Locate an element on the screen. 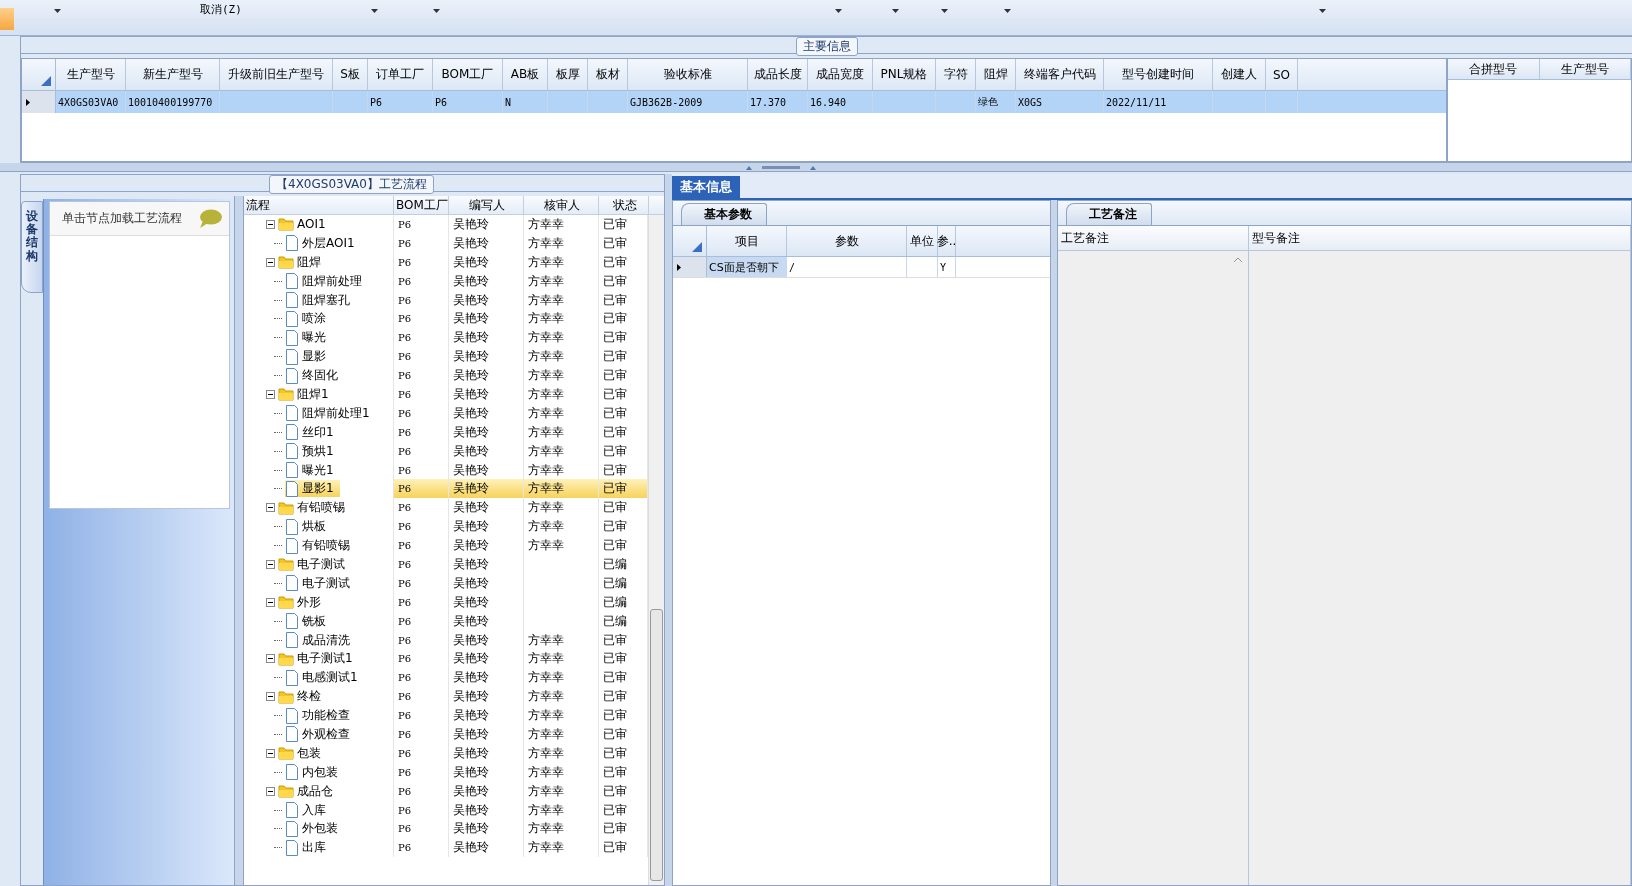 The image size is (1632, 886). table-cell: Y is located at coordinates (943, 267).